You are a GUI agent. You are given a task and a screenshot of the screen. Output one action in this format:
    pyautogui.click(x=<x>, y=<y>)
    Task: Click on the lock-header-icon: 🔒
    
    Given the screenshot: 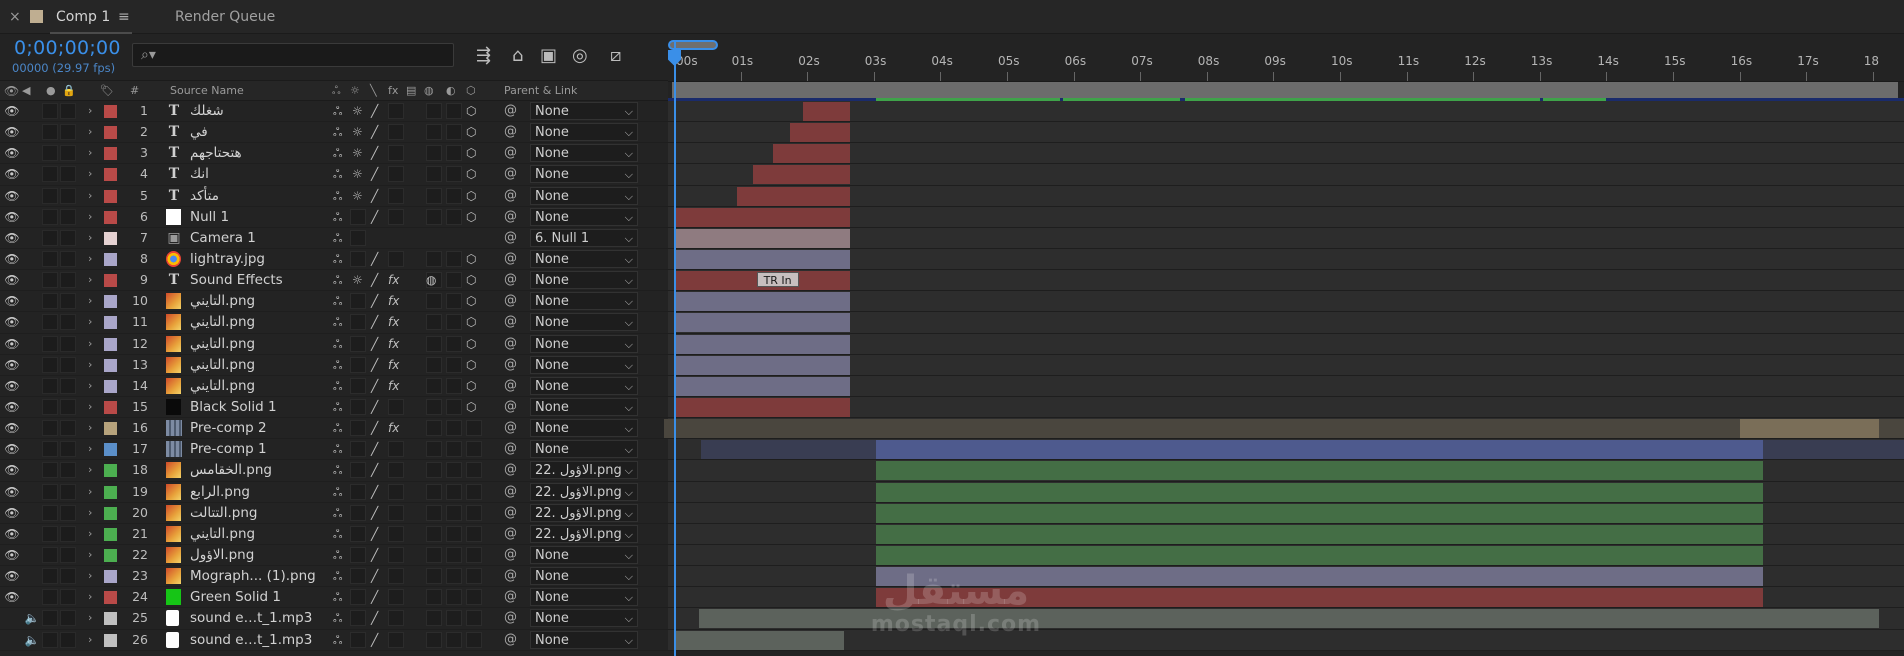 What is the action you would take?
    pyautogui.click(x=69, y=90)
    